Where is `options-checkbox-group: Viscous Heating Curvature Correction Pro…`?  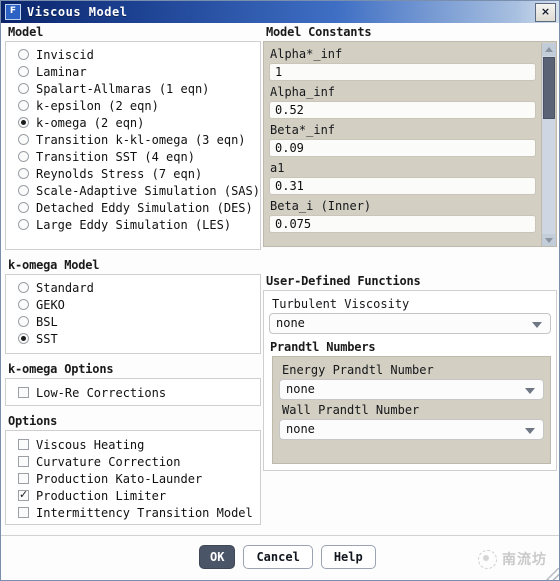
options-checkbox-group: Viscous Heating Curvature Correction Pro… is located at coordinates (133, 477).